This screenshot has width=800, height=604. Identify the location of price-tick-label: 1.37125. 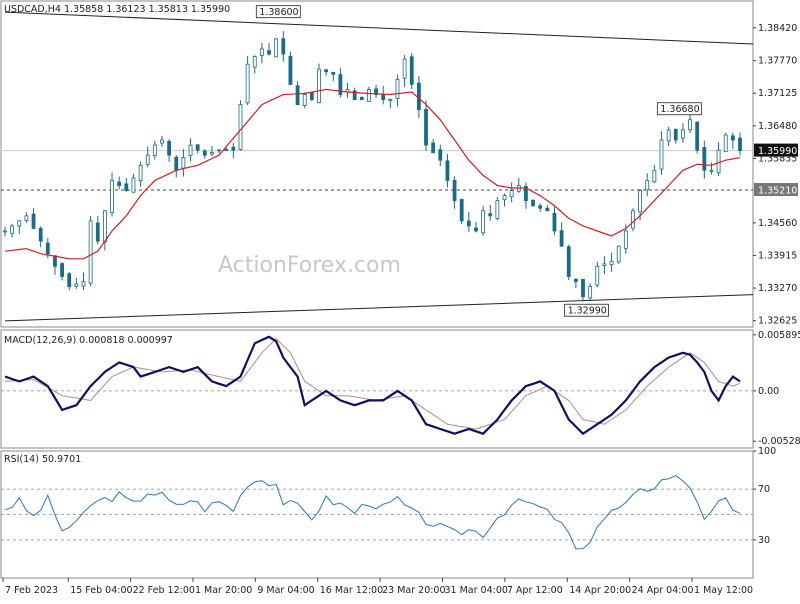
(777, 93).